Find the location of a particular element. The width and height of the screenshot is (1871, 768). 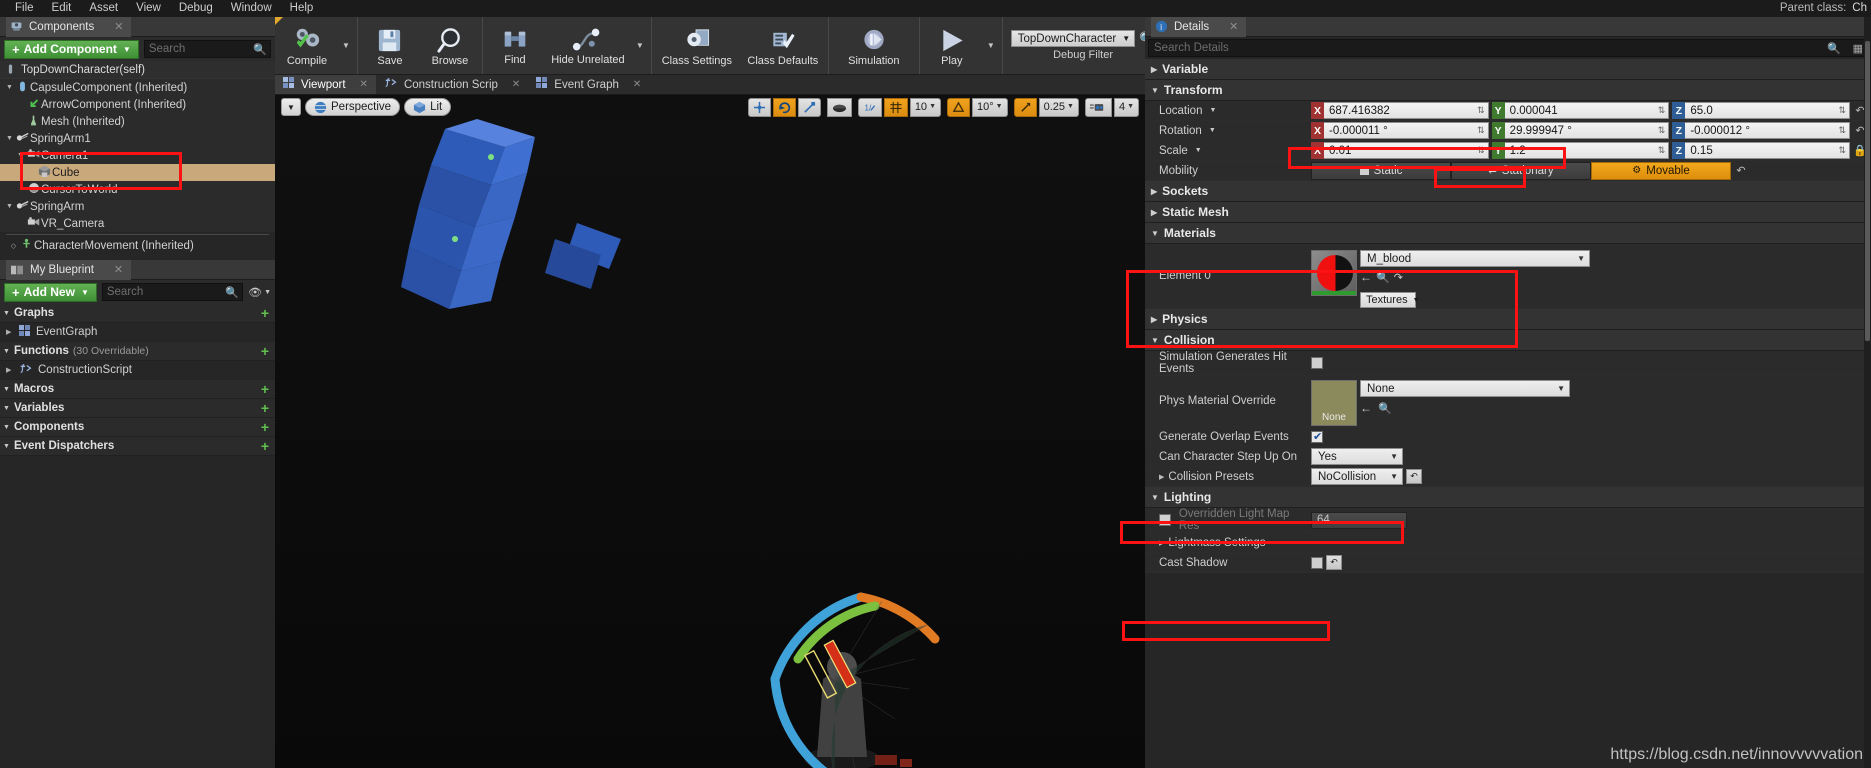

rotation-x-field: X -0.000011 ° ⇅ is located at coordinates (1400, 130).